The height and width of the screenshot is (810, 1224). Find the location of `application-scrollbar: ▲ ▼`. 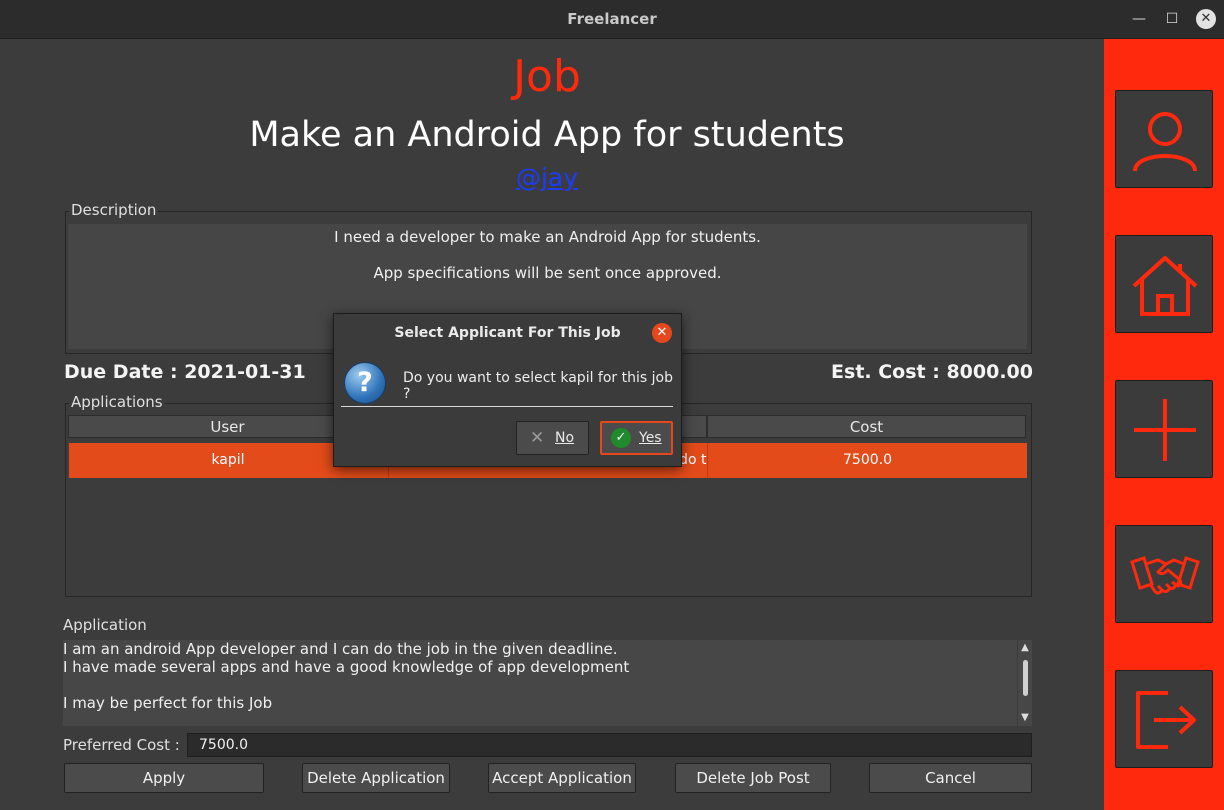

application-scrollbar: ▲ ▼ is located at coordinates (1025, 683).